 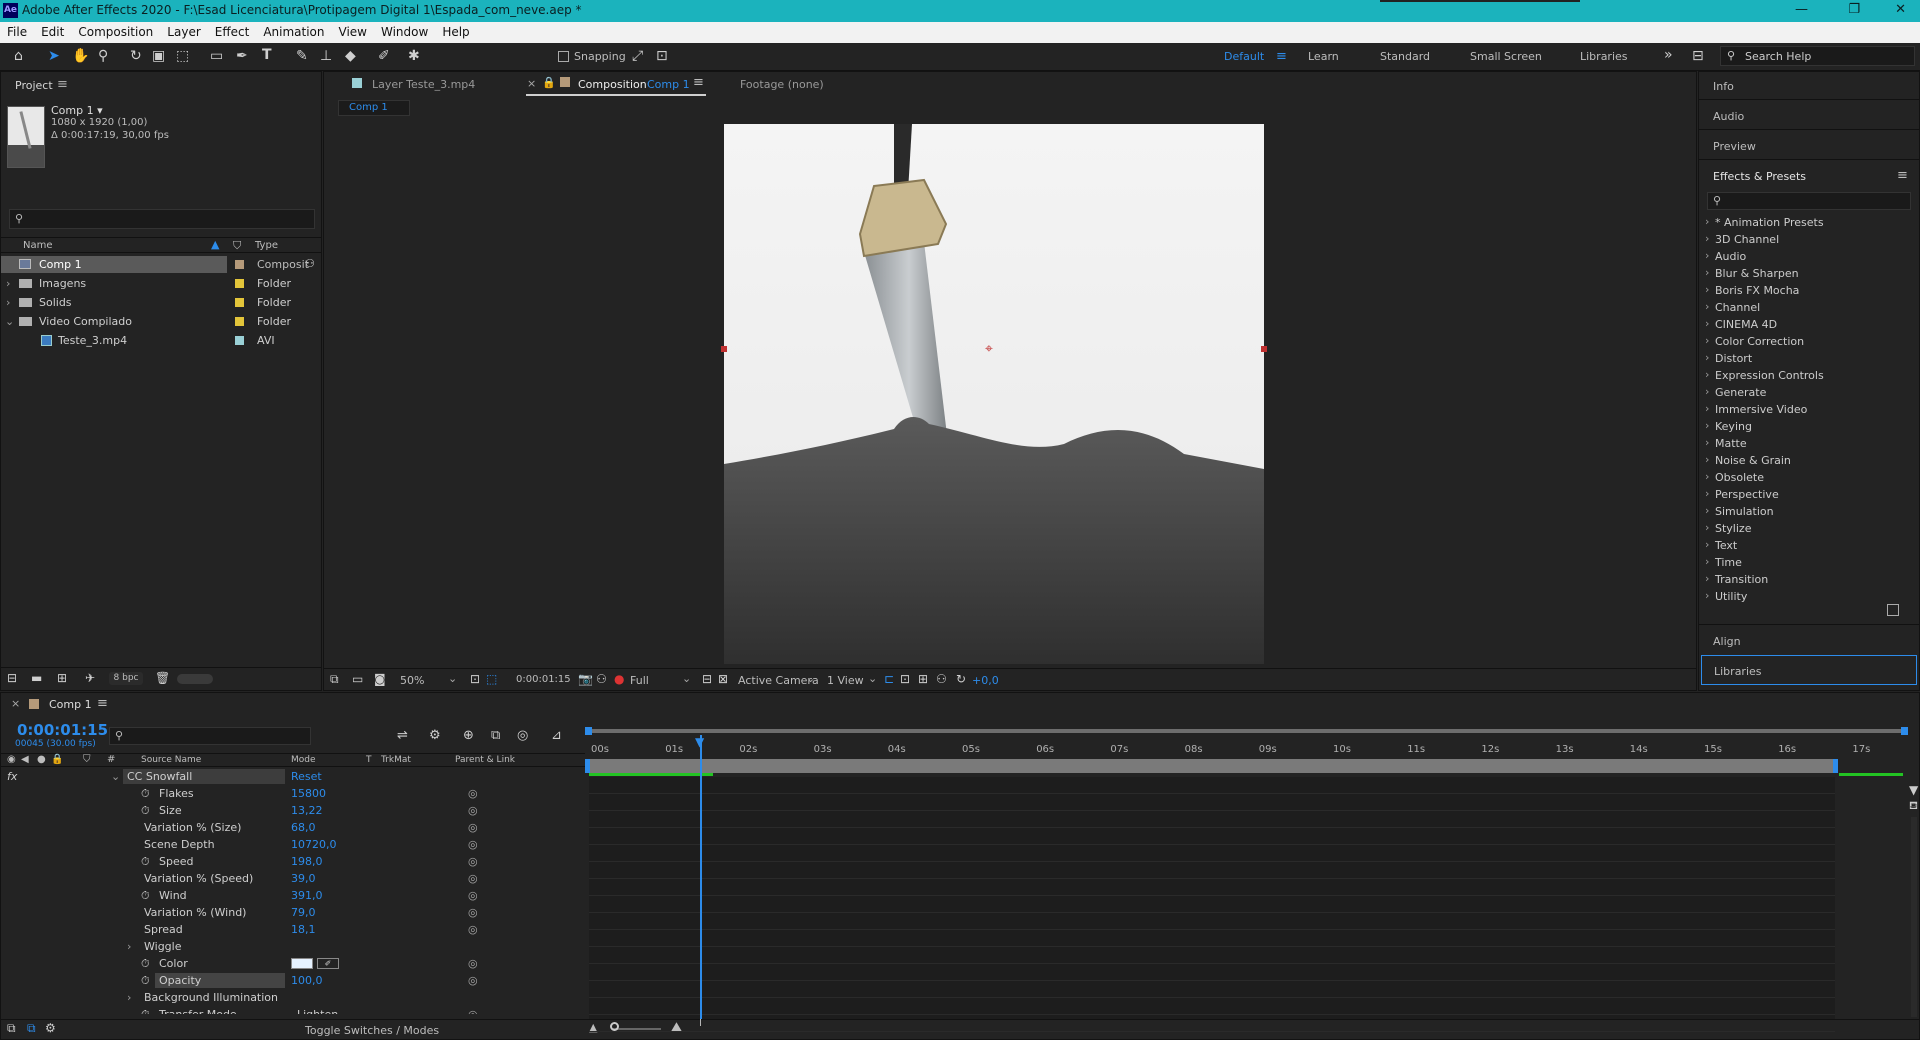 What do you see at coordinates (989, 349) in the screenshot?
I see `anchor-point-icon: ⌖` at bounding box center [989, 349].